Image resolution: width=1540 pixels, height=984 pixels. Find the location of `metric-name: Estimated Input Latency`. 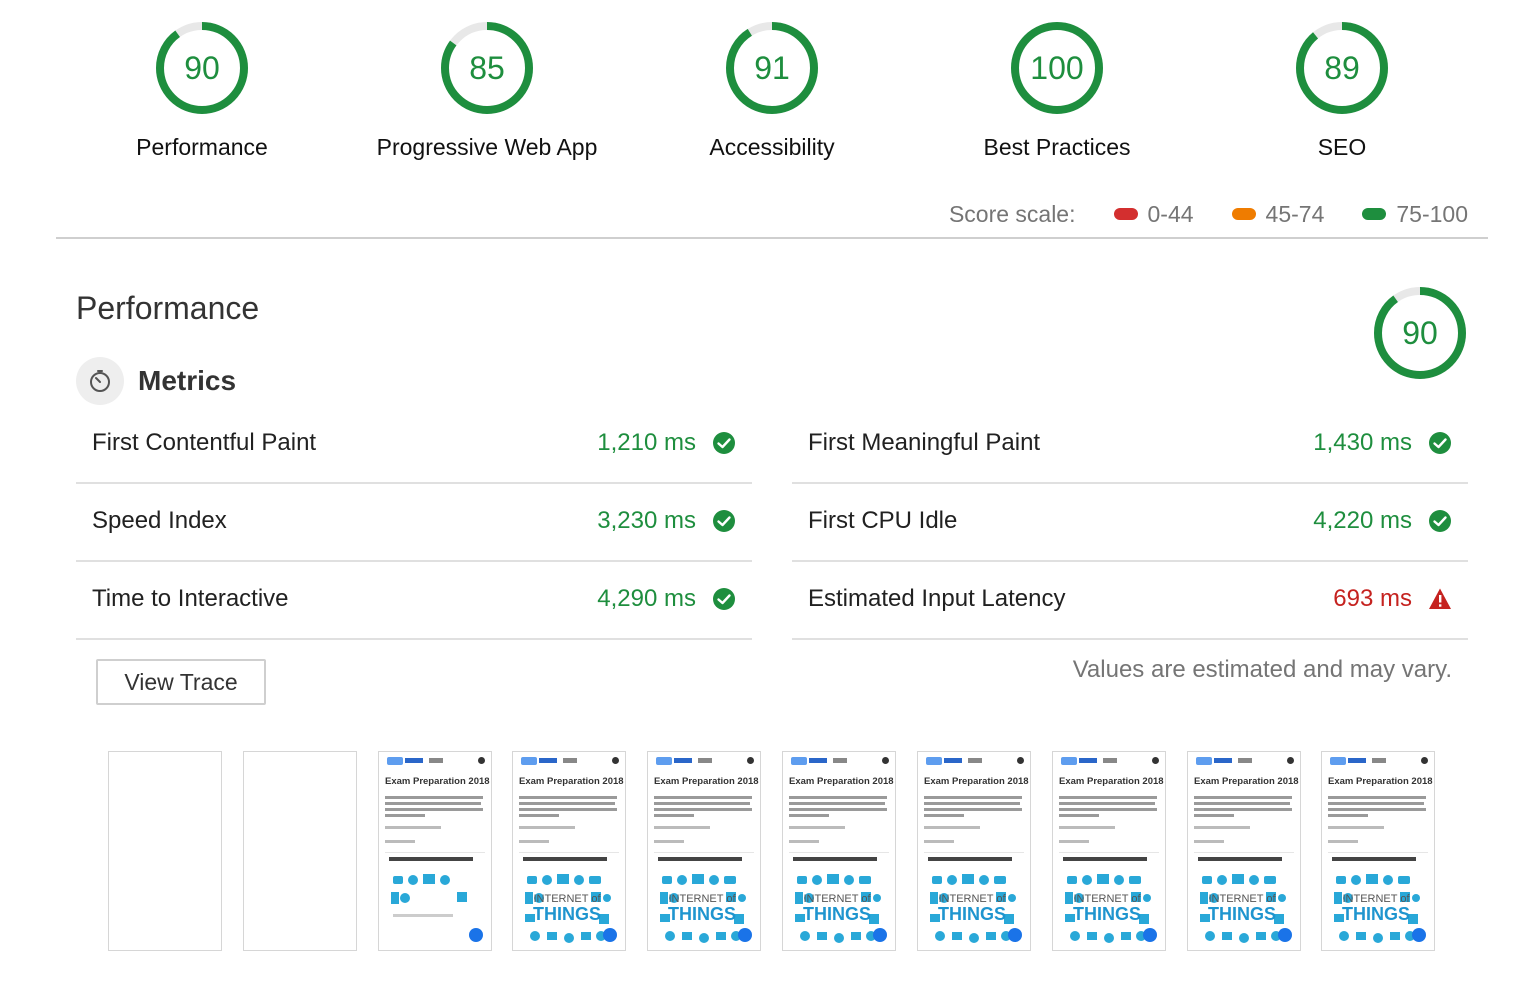

metric-name: Estimated Input Latency is located at coordinates (937, 598).